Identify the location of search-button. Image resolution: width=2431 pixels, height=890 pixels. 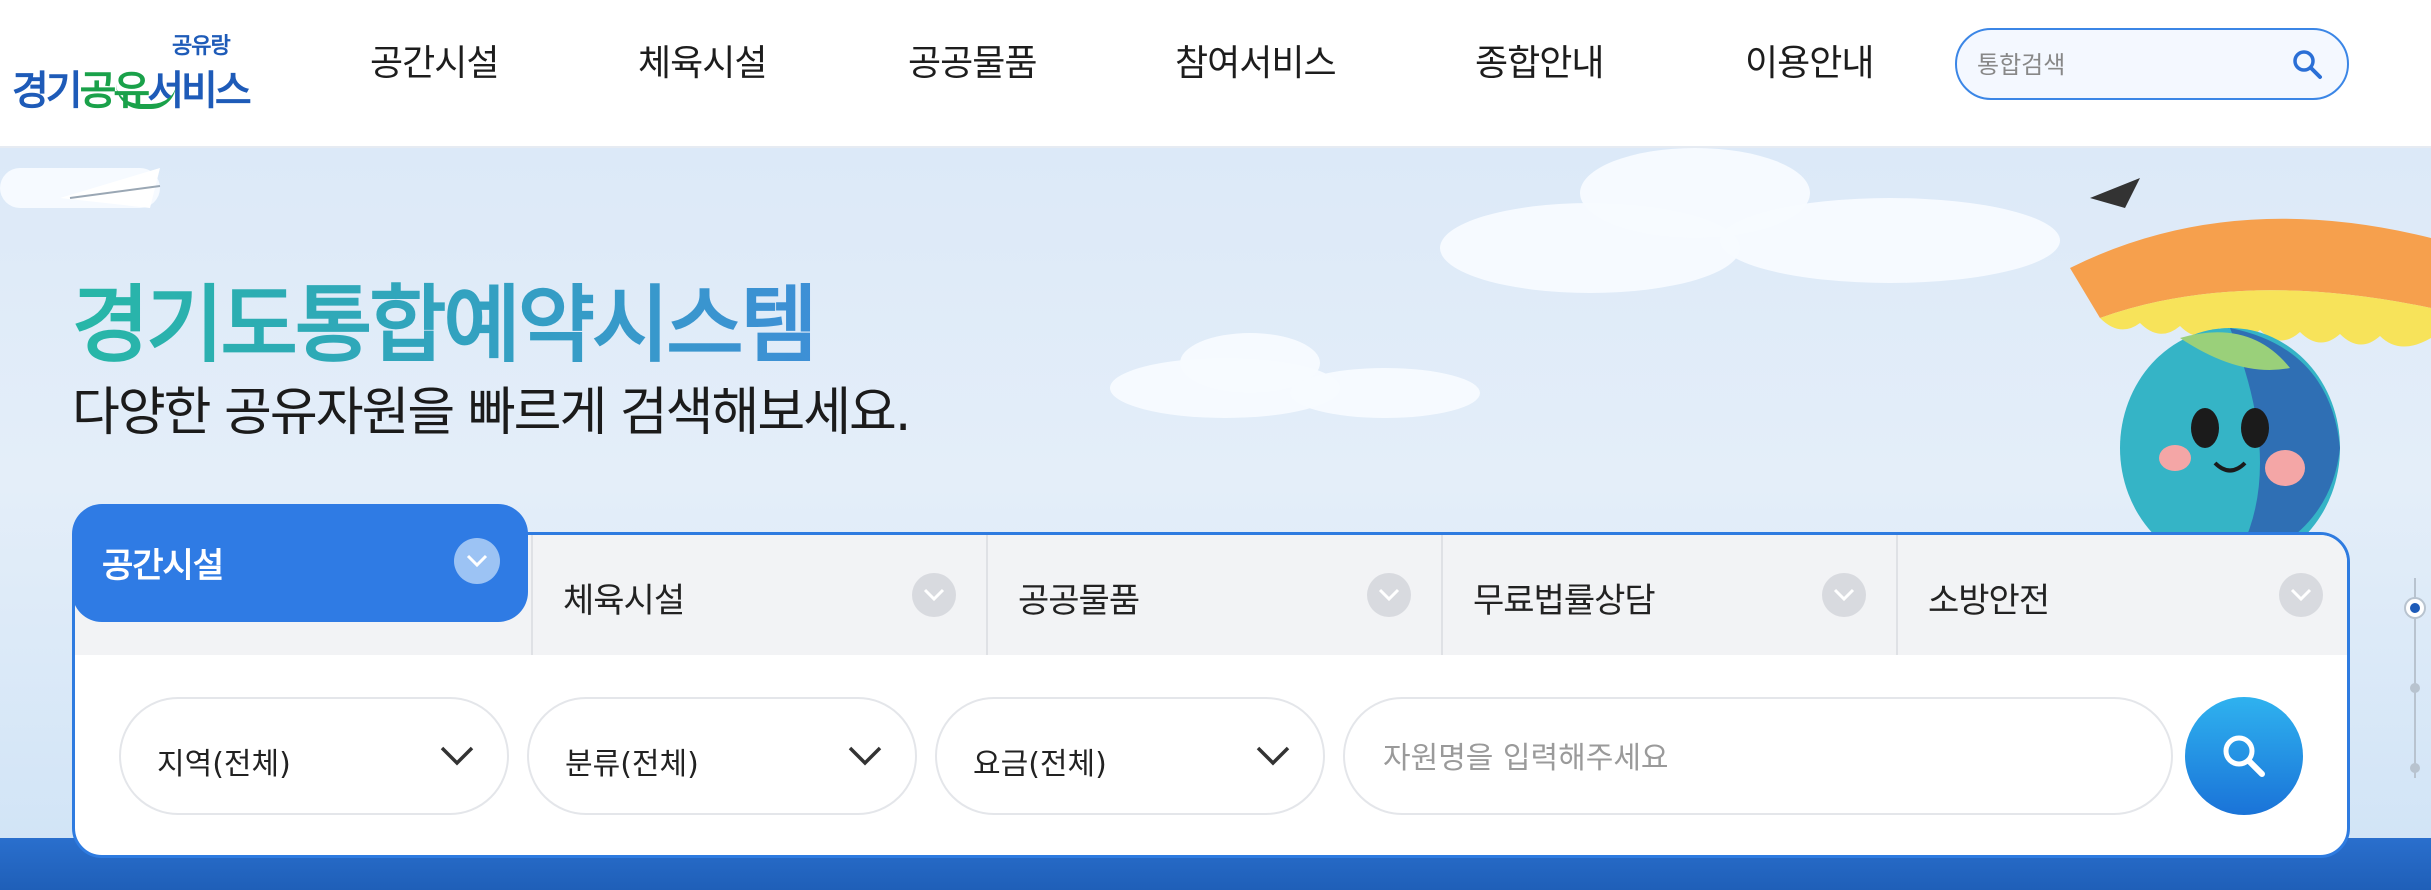
(2244, 756).